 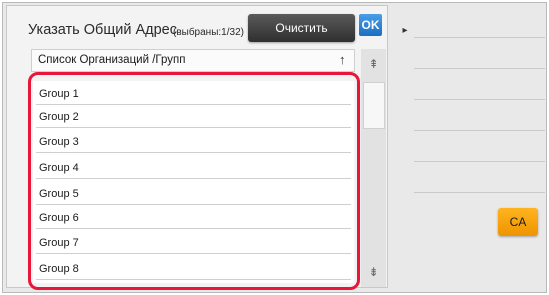 I want to click on sort-ascending-icon: ↑, so click(x=342, y=59).